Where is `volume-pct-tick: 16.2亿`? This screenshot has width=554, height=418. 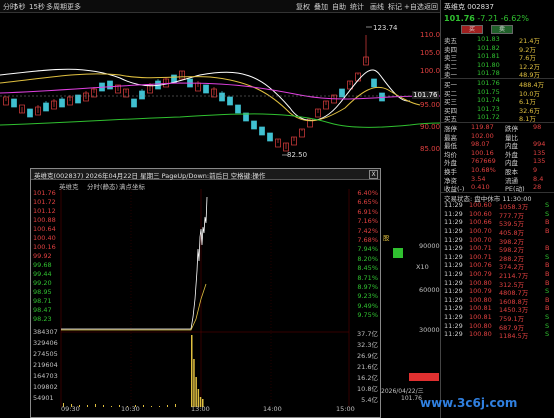 volume-pct-tick: 16.2亿 is located at coordinates (367, 378).